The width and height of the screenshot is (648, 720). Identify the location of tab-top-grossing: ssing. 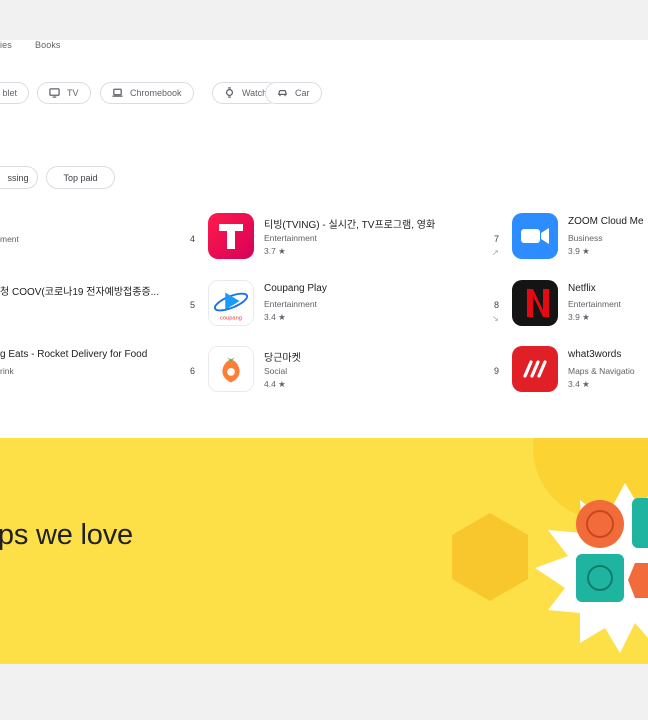
(19, 177).